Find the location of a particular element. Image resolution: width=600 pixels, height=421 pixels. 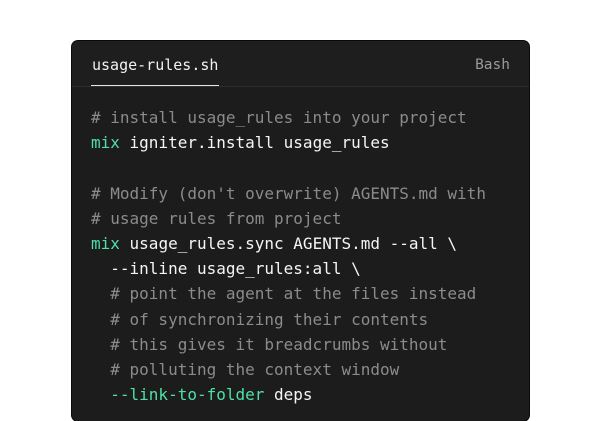

code-line: --inline usage_rules:all \ is located at coordinates (288, 268).